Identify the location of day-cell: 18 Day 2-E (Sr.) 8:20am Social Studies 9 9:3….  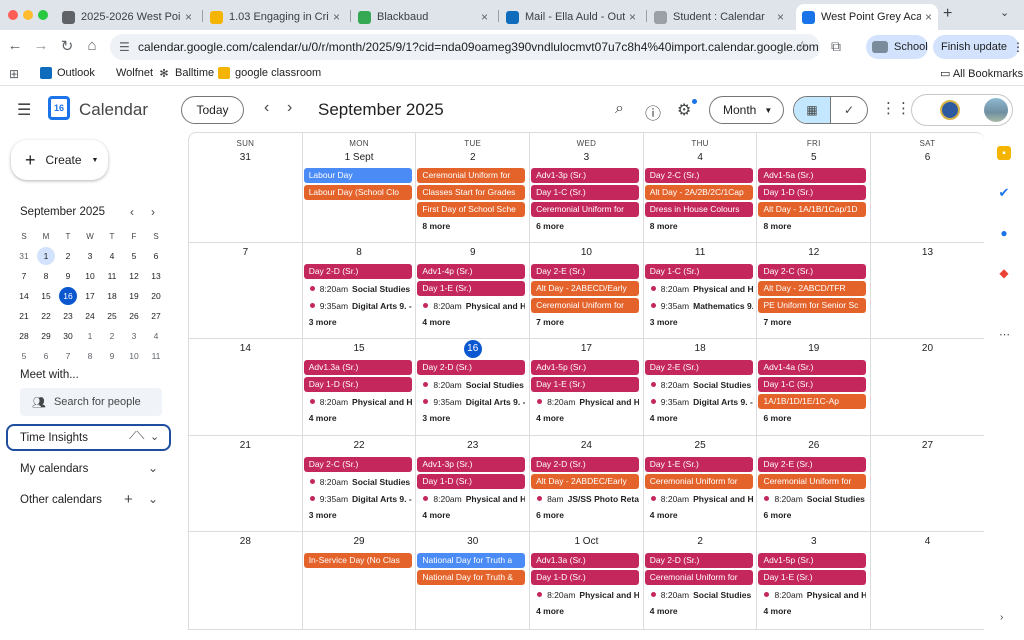
(701, 387).